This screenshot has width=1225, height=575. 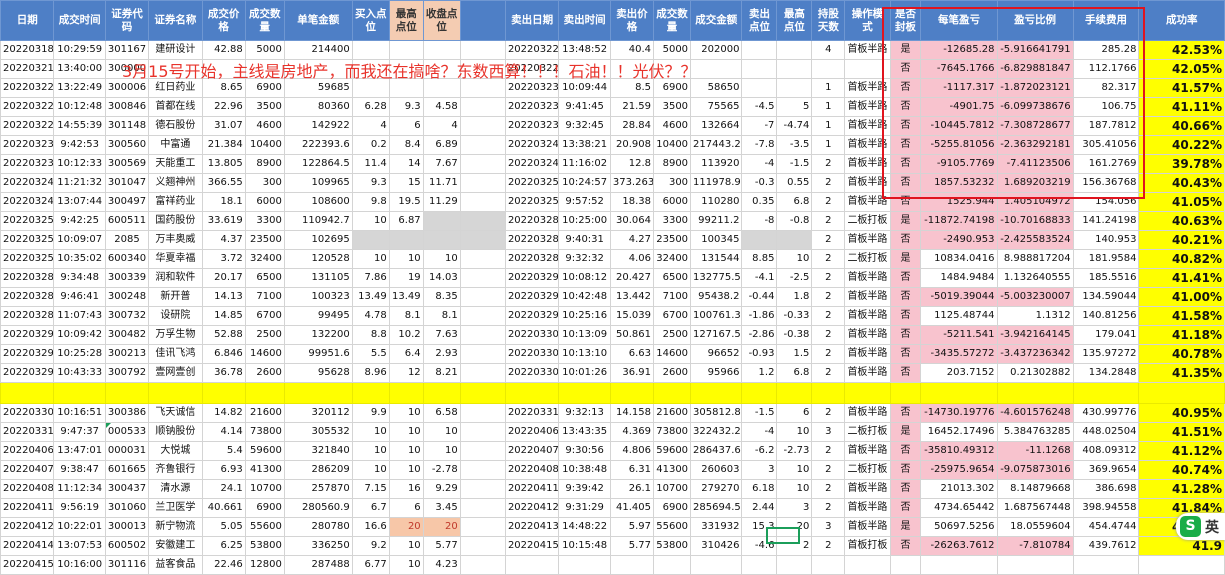 I want to click on table-cell: 300482, so click(x=127, y=335).